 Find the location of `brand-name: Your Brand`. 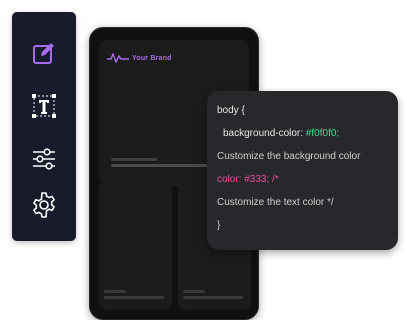

brand-name: Your Brand is located at coordinates (152, 58).